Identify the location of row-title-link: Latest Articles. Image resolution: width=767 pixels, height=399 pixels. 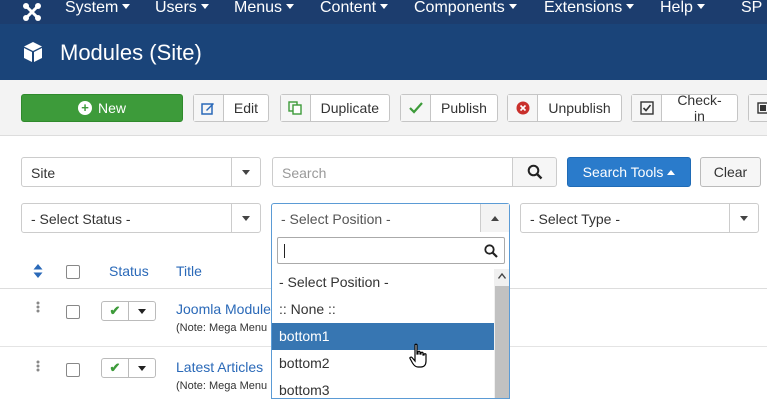
(219, 367).